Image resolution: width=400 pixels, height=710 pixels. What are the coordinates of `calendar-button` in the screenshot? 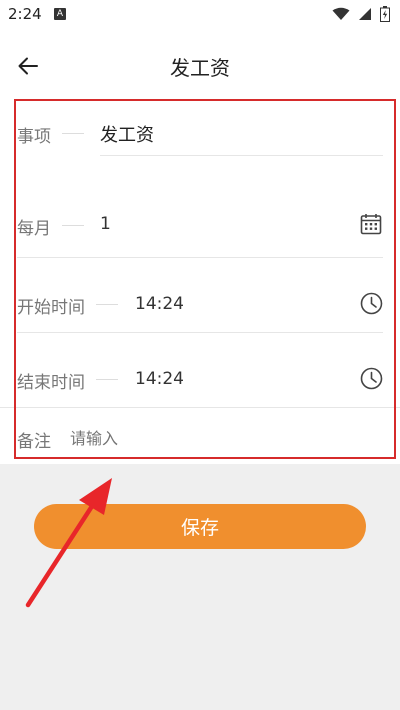 It's located at (371, 224).